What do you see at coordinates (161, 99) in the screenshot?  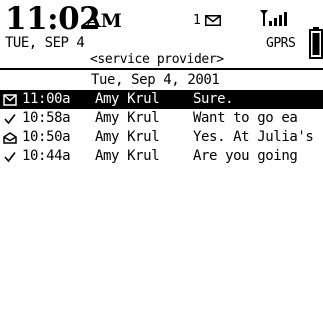 I see `message-row: 11:00a Amy Krul Sure.` at bounding box center [161, 99].